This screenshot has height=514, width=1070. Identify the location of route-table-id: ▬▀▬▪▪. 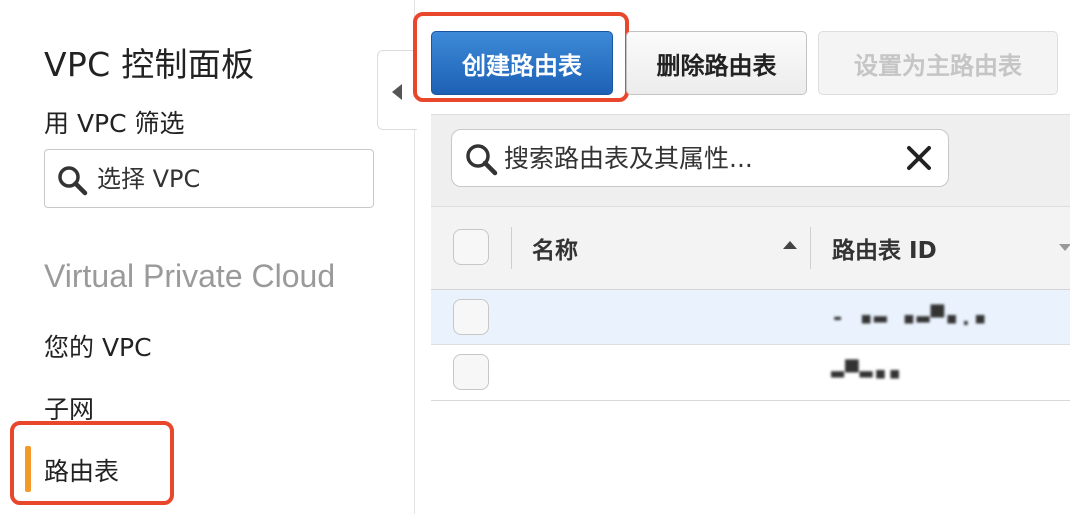
(867, 373).